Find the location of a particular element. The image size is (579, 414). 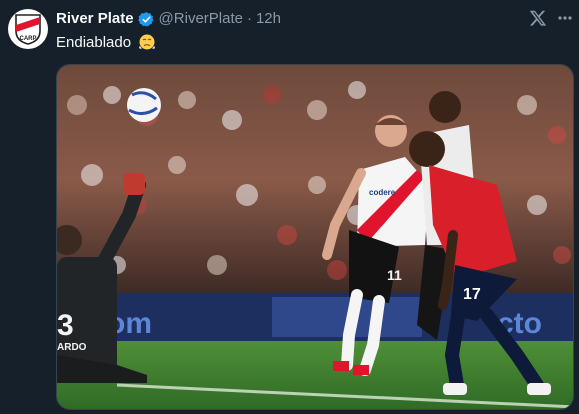

avatar: CARP is located at coordinates (28, 29).